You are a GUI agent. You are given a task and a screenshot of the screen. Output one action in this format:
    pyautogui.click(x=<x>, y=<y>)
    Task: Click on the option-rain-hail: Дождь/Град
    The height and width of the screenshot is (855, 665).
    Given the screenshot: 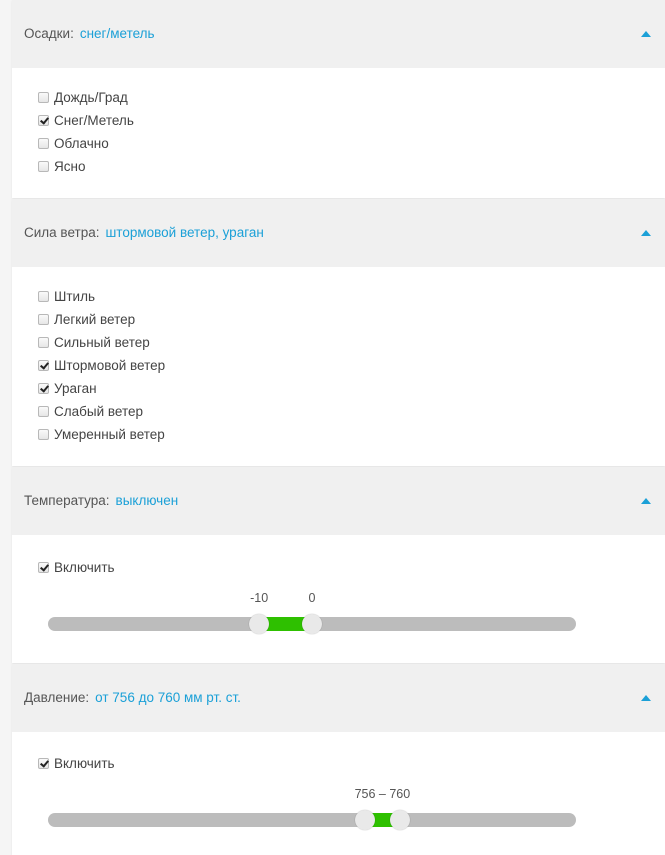 What is the action you would take?
    pyautogui.click(x=83, y=97)
    